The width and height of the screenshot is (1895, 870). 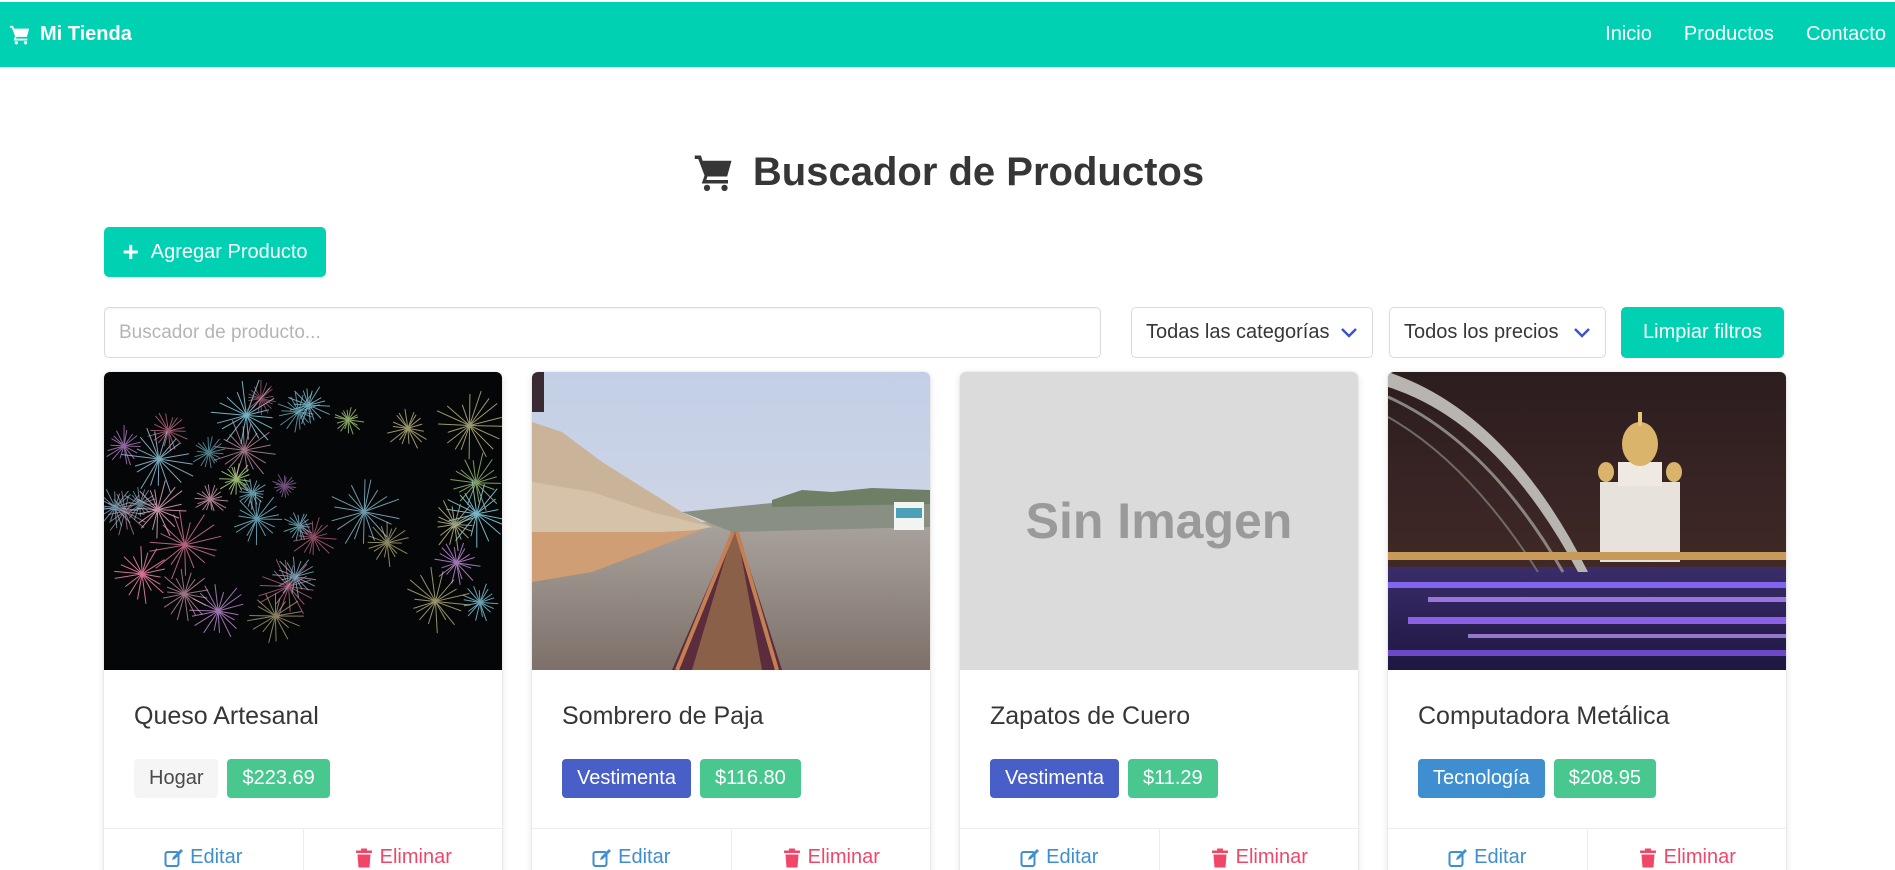 I want to click on product-name: Zapatos de Cuero, so click(x=1090, y=716).